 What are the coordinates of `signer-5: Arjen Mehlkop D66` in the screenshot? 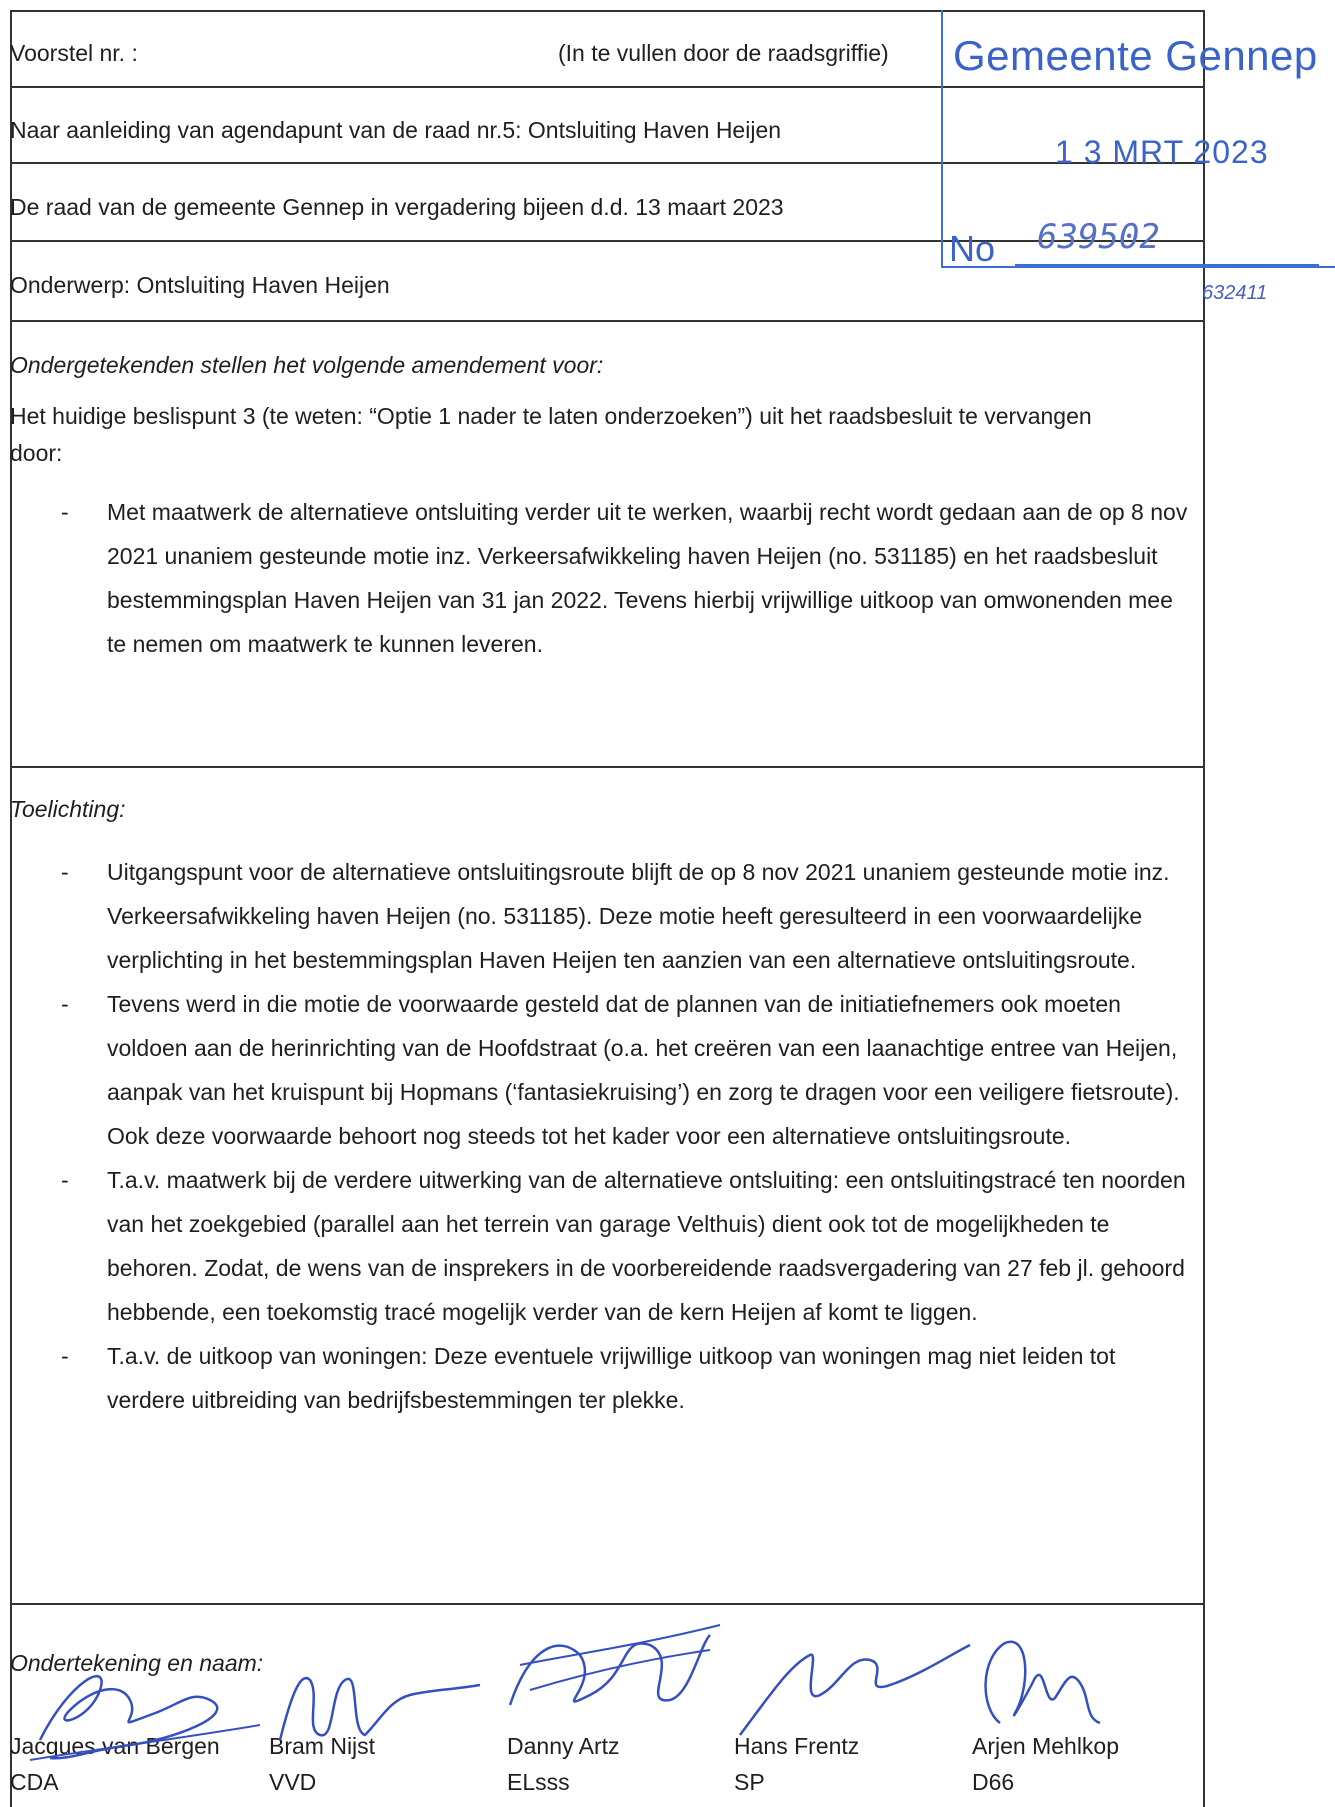 It's located at (1045, 1764).